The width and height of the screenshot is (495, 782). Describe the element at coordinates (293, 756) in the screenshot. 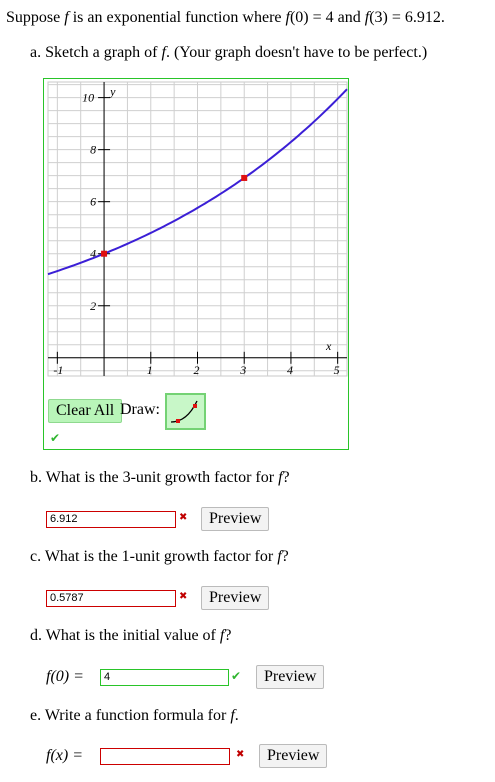

I see `preview-e-button: Preview` at that location.